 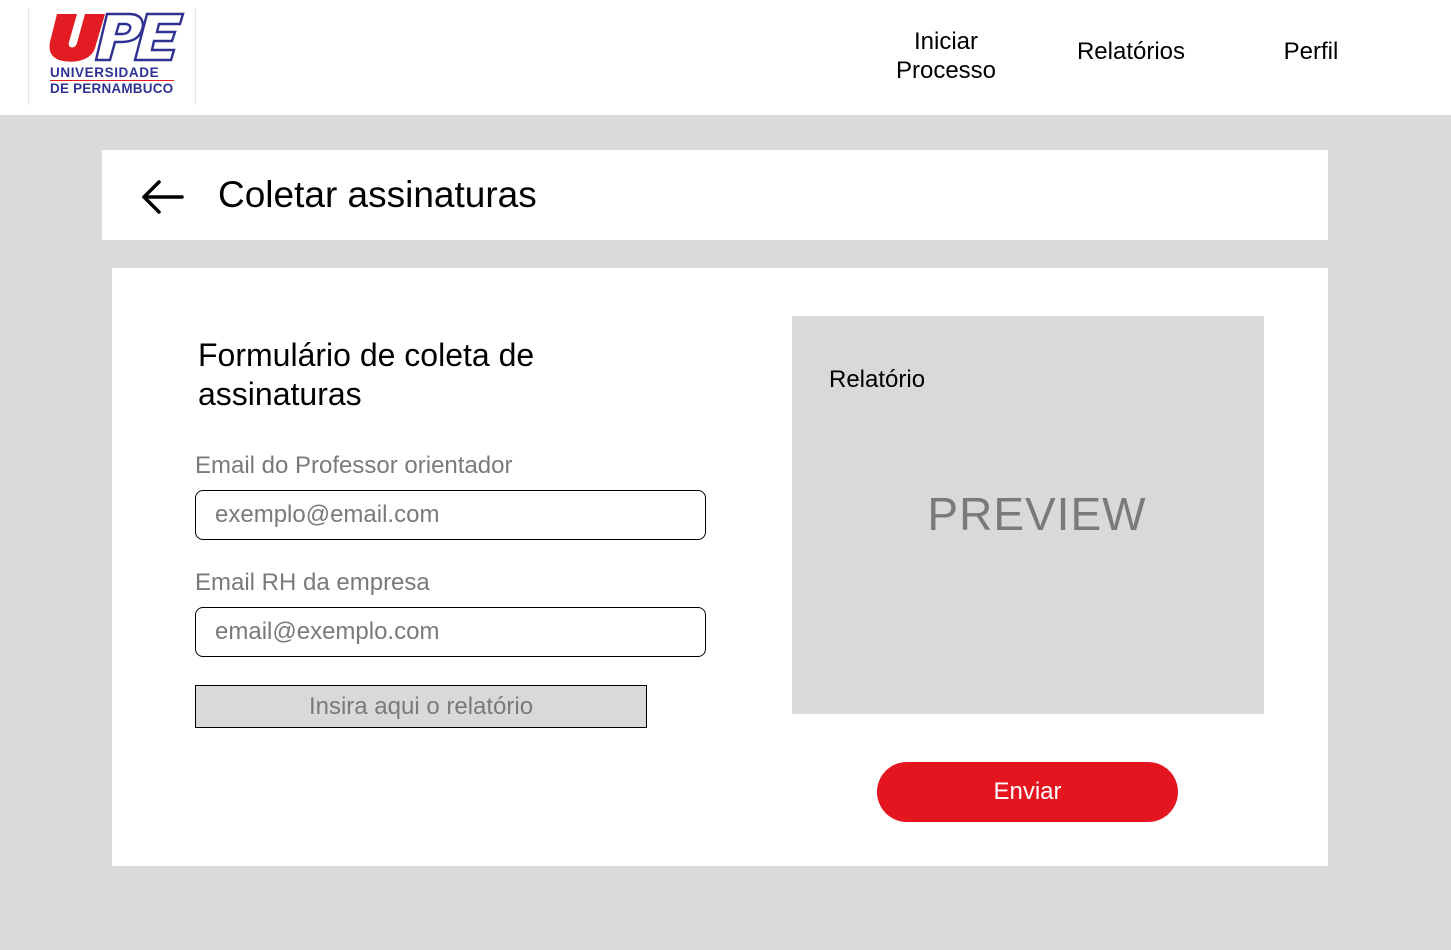 I want to click on arrow-left-icon, so click(x=163, y=197).